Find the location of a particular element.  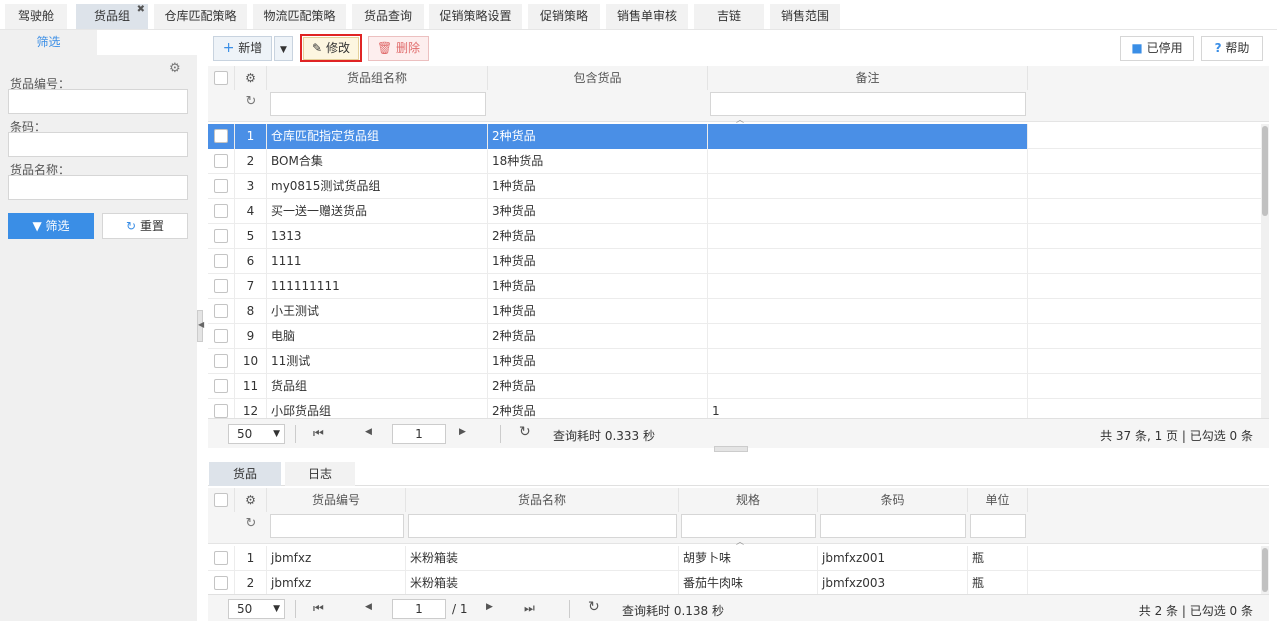

filter-tab: 筛选 is located at coordinates (48, 42).